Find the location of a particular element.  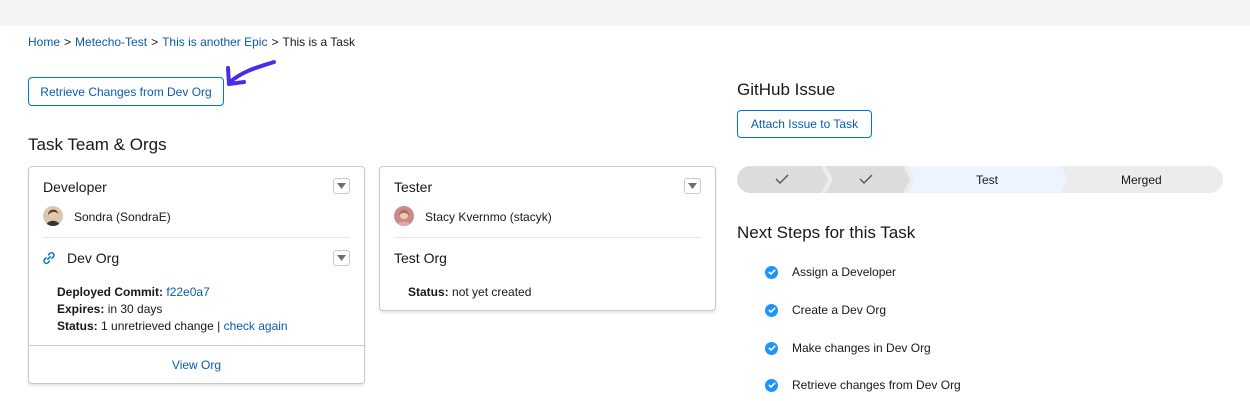

next-step-item: Create a Dev Org is located at coordinates (825, 310).